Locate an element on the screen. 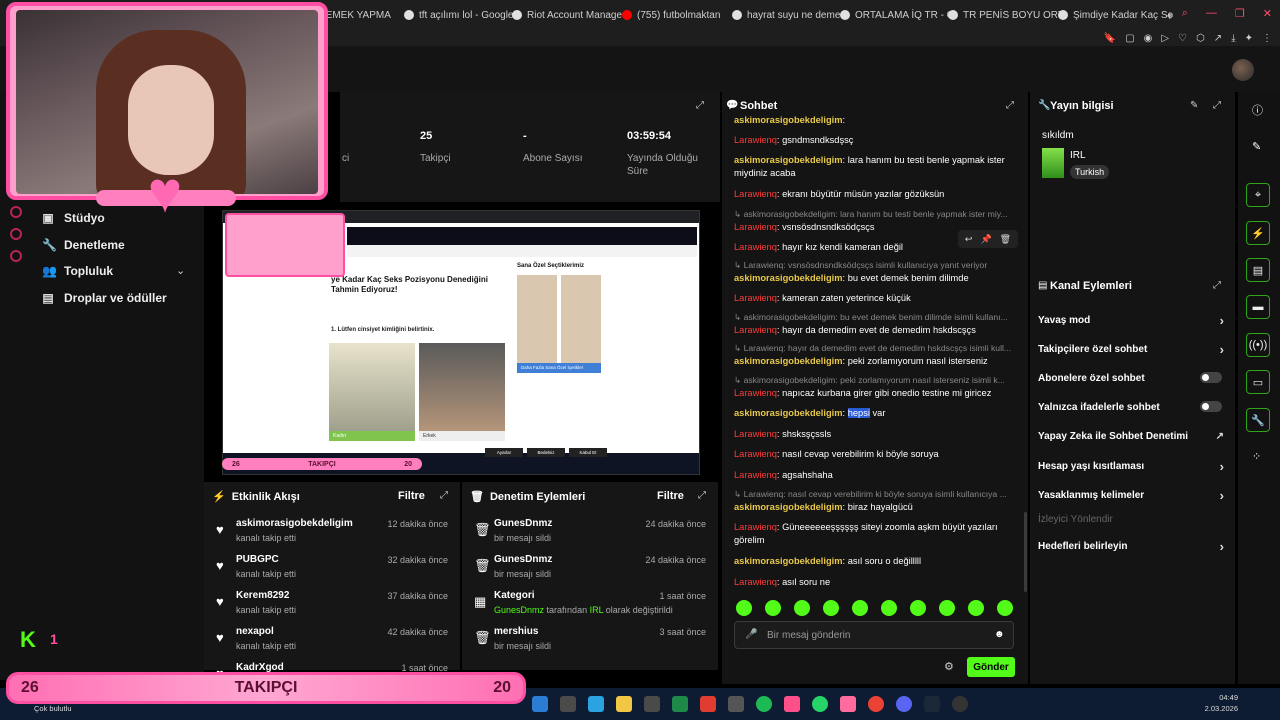 The image size is (1280, 720). heart-icon: ♡ is located at coordinates (1182, 38).